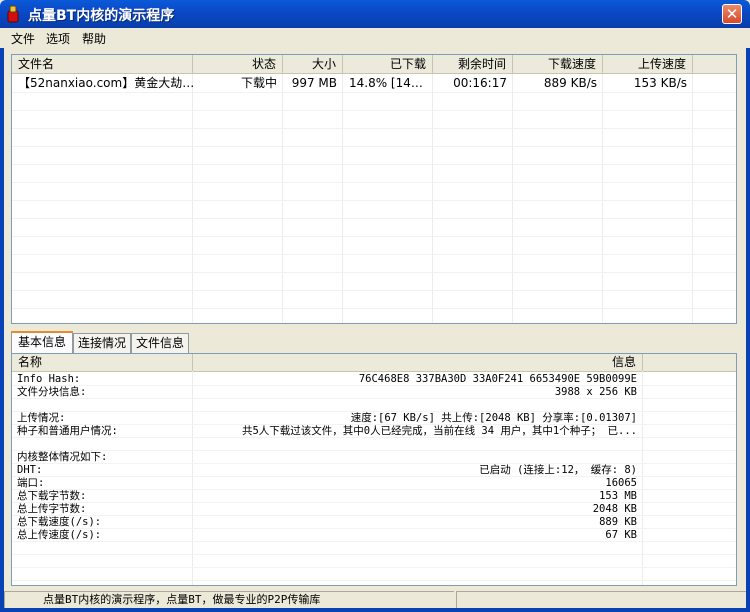  What do you see at coordinates (418, 362) in the screenshot?
I see `col-info: 信息` at bounding box center [418, 362].